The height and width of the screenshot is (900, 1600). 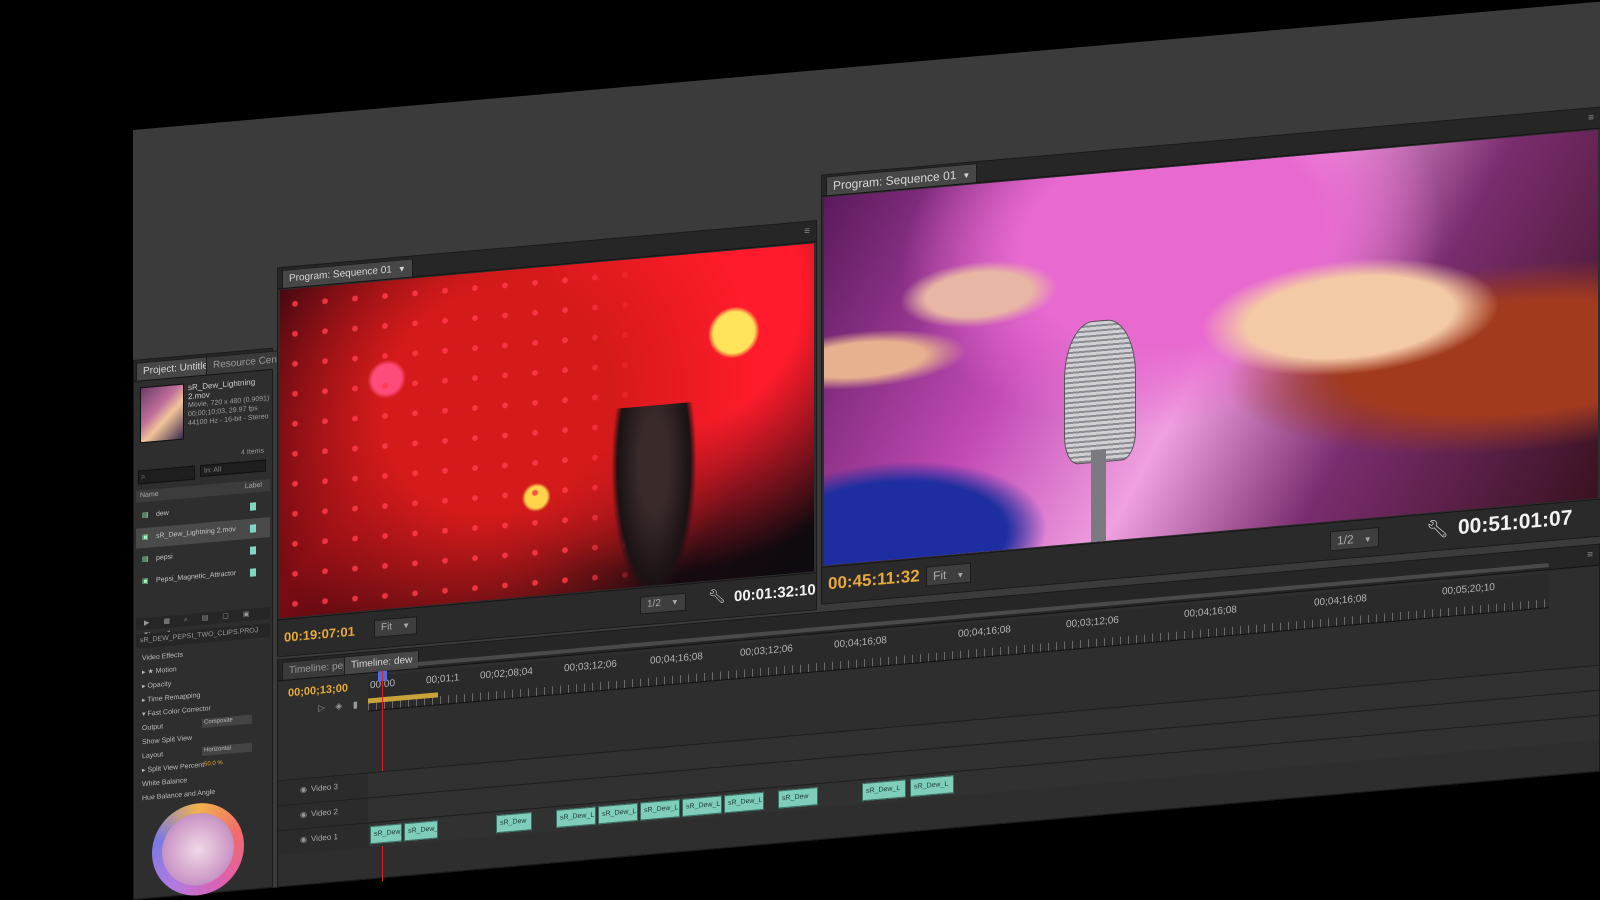 I want to click on item-name: dew, so click(x=162, y=513).